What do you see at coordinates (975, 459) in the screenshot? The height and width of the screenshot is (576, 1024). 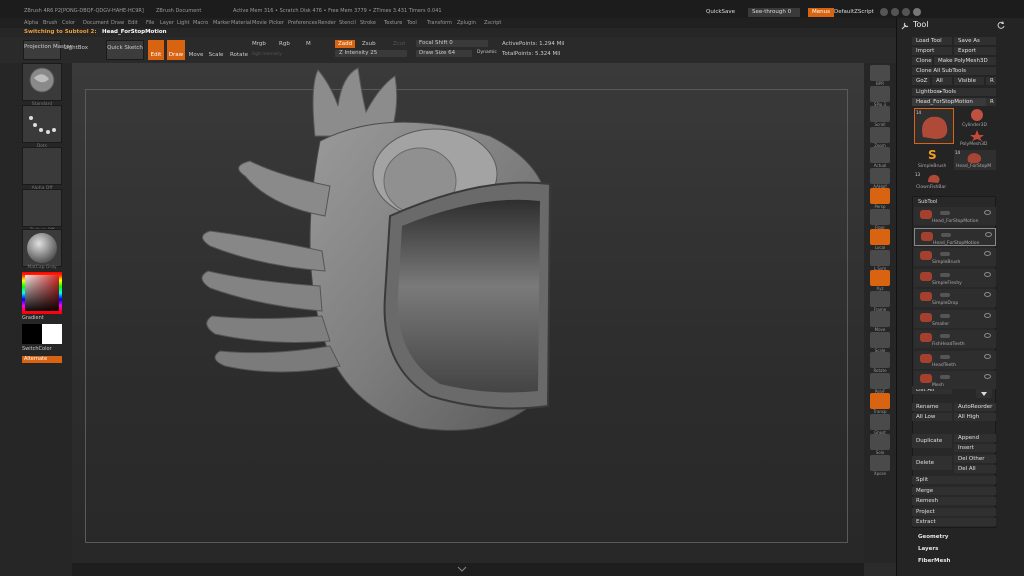 I see `del-other-button: Del Other` at bounding box center [975, 459].